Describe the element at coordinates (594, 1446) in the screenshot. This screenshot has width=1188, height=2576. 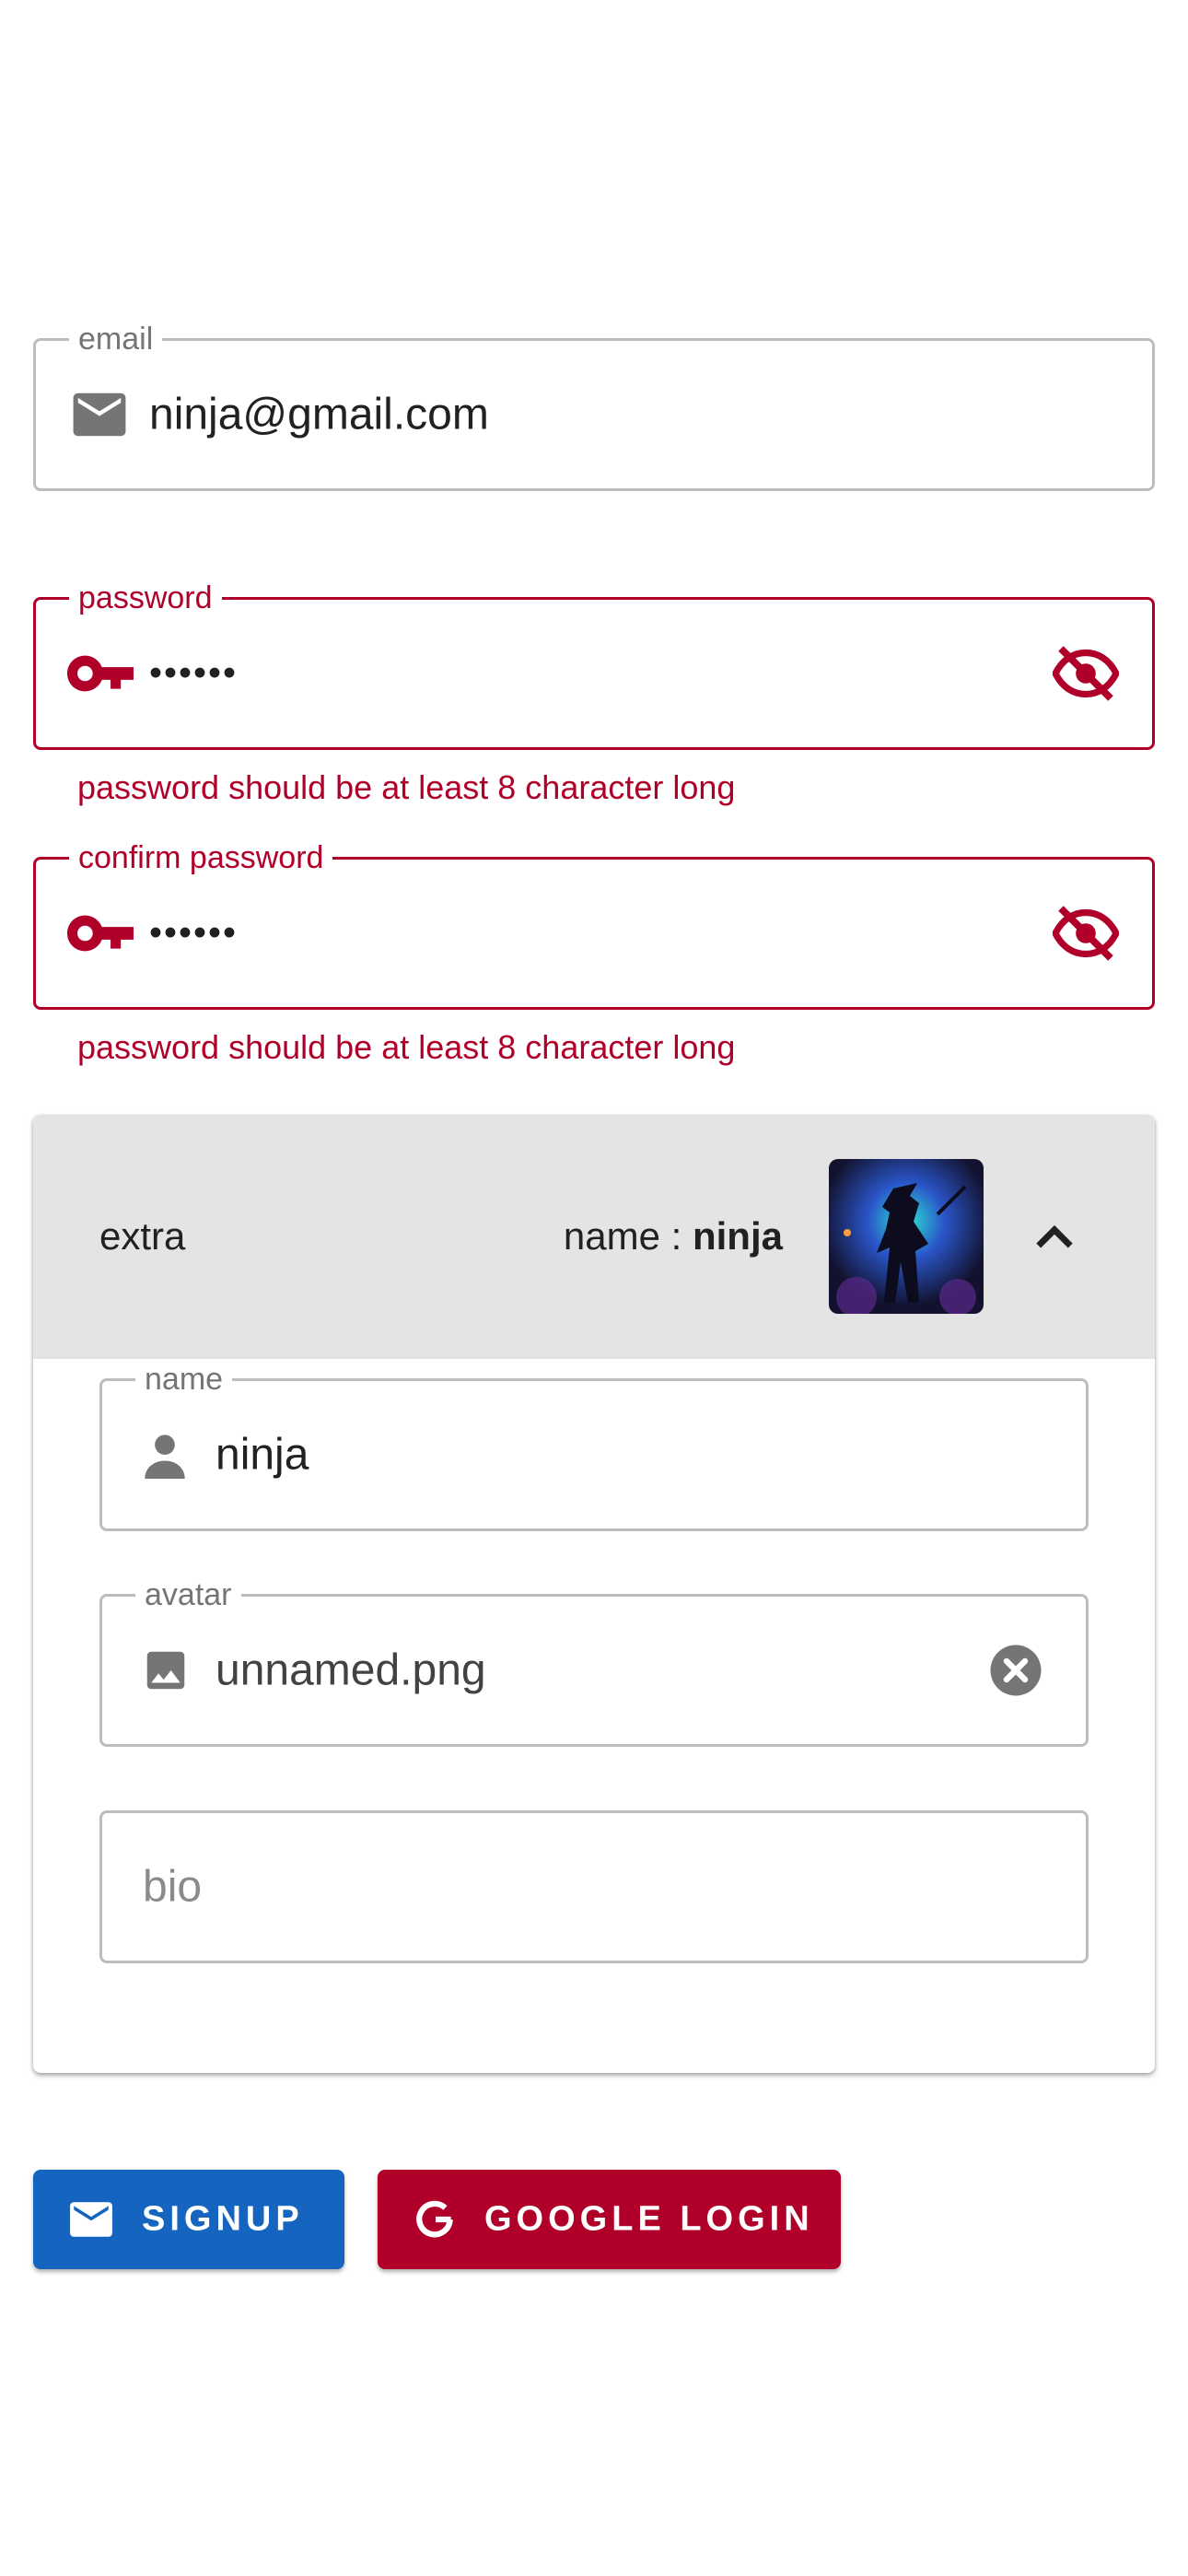
I see `name-field: name ninja` at that location.